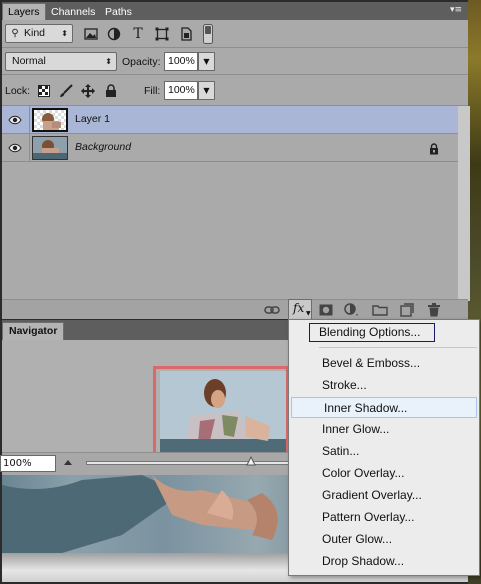 Image resolution: width=481 pixels, height=584 pixels. What do you see at coordinates (24, 11) in the screenshot?
I see `tab-layers: Layers` at bounding box center [24, 11].